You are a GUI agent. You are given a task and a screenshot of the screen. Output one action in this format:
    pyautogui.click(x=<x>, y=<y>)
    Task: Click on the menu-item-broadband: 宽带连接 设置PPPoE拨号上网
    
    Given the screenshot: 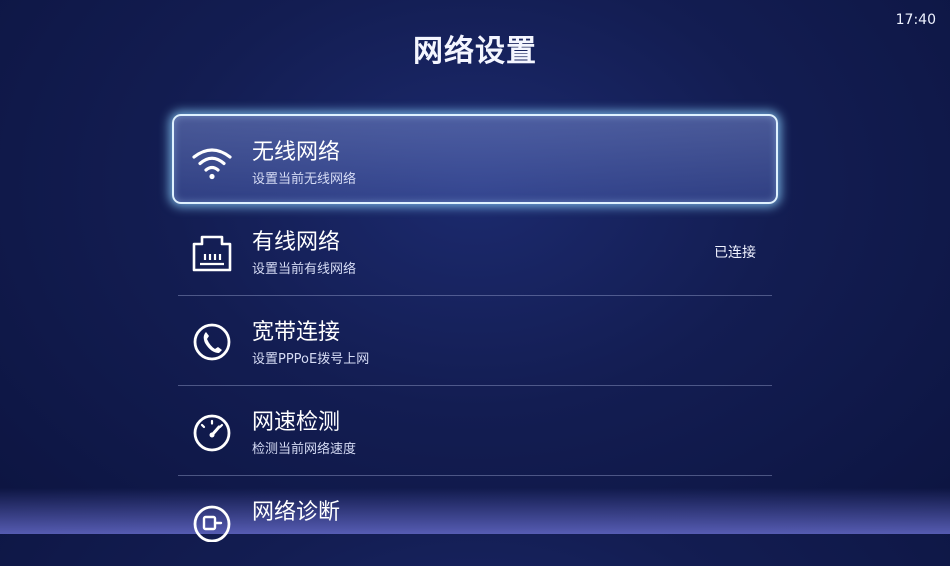 What is the action you would take?
    pyautogui.click(x=475, y=341)
    